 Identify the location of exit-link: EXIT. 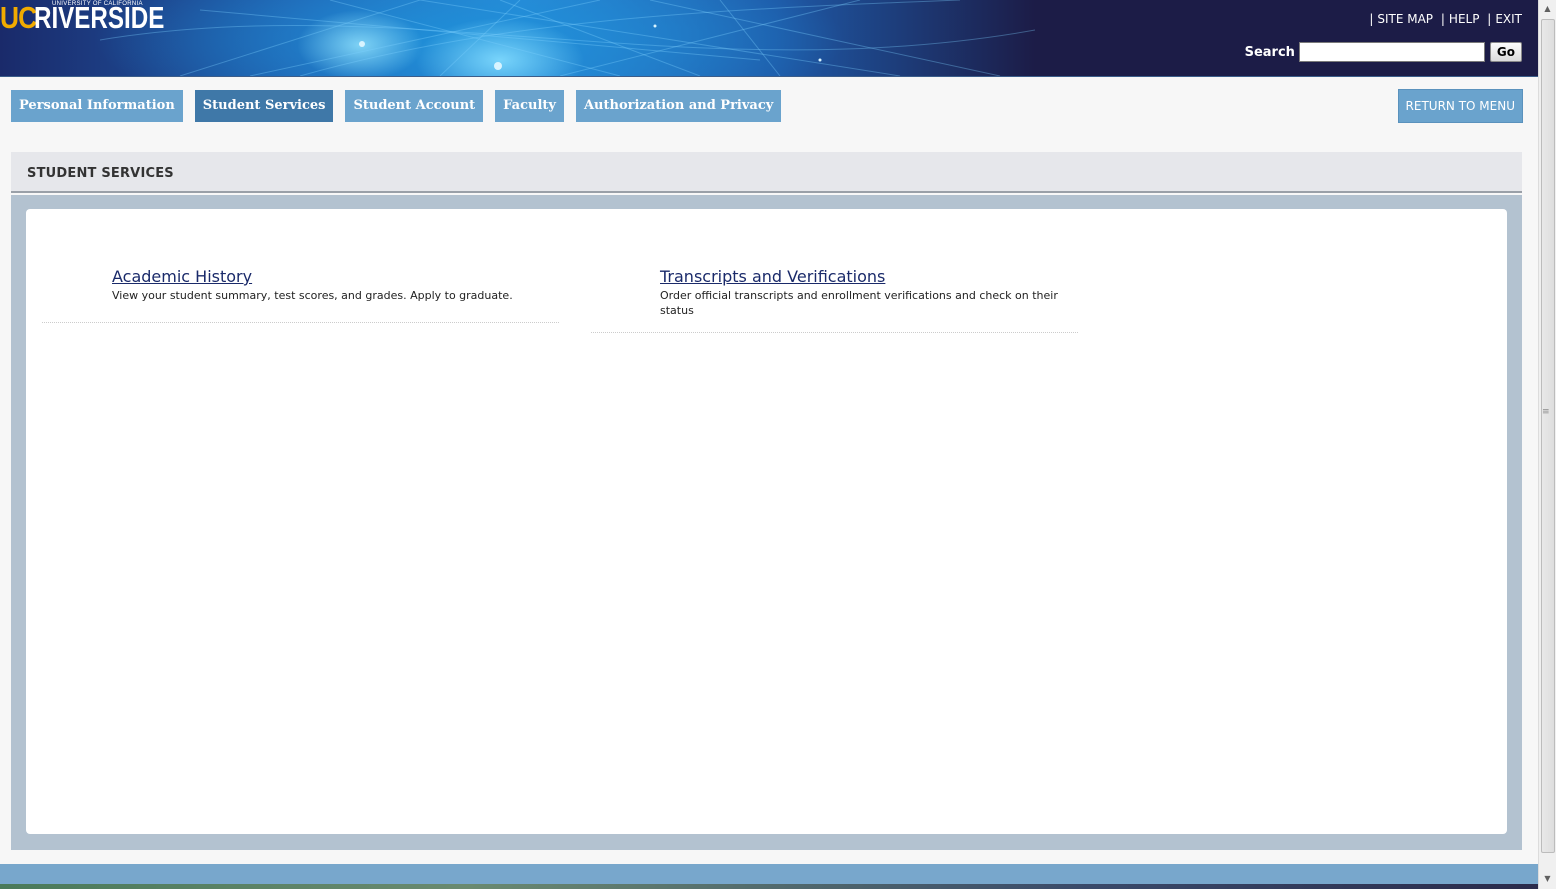
(1508, 19).